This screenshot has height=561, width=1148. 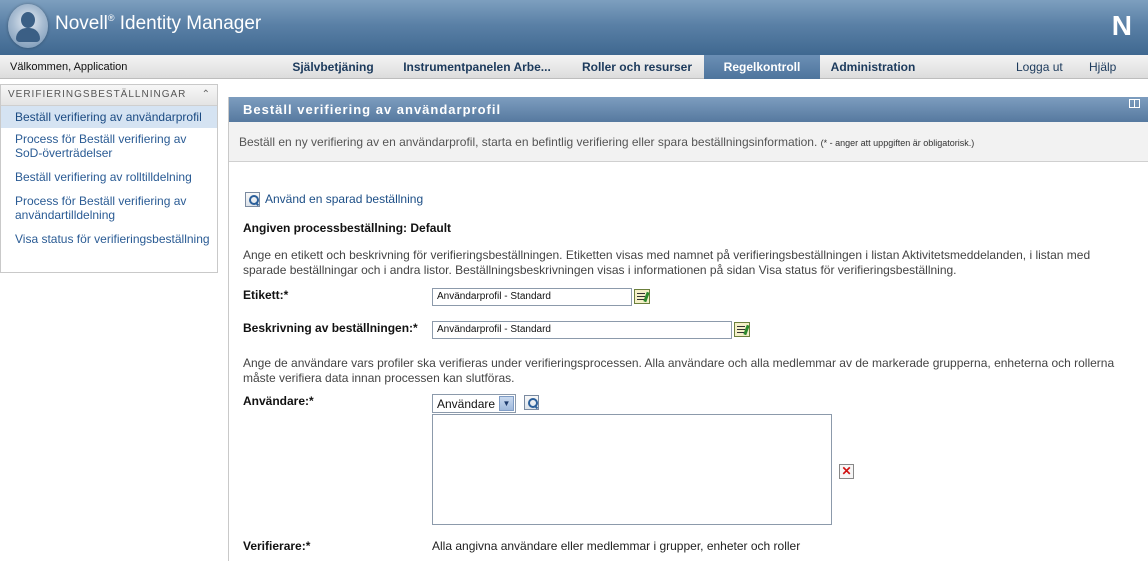 I want to click on etikett-field: Användarprofil - Standard, so click(x=532, y=297).